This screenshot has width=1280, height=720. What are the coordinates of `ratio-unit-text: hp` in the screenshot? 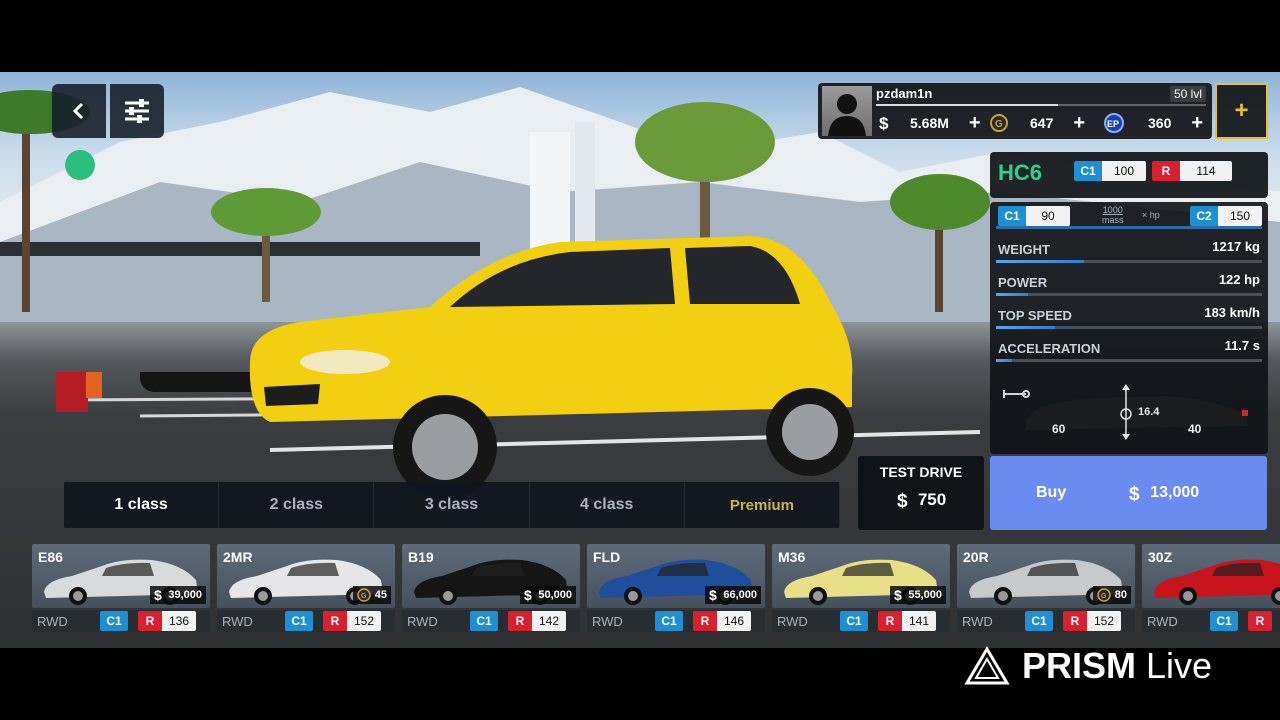 It's located at (1154, 215).